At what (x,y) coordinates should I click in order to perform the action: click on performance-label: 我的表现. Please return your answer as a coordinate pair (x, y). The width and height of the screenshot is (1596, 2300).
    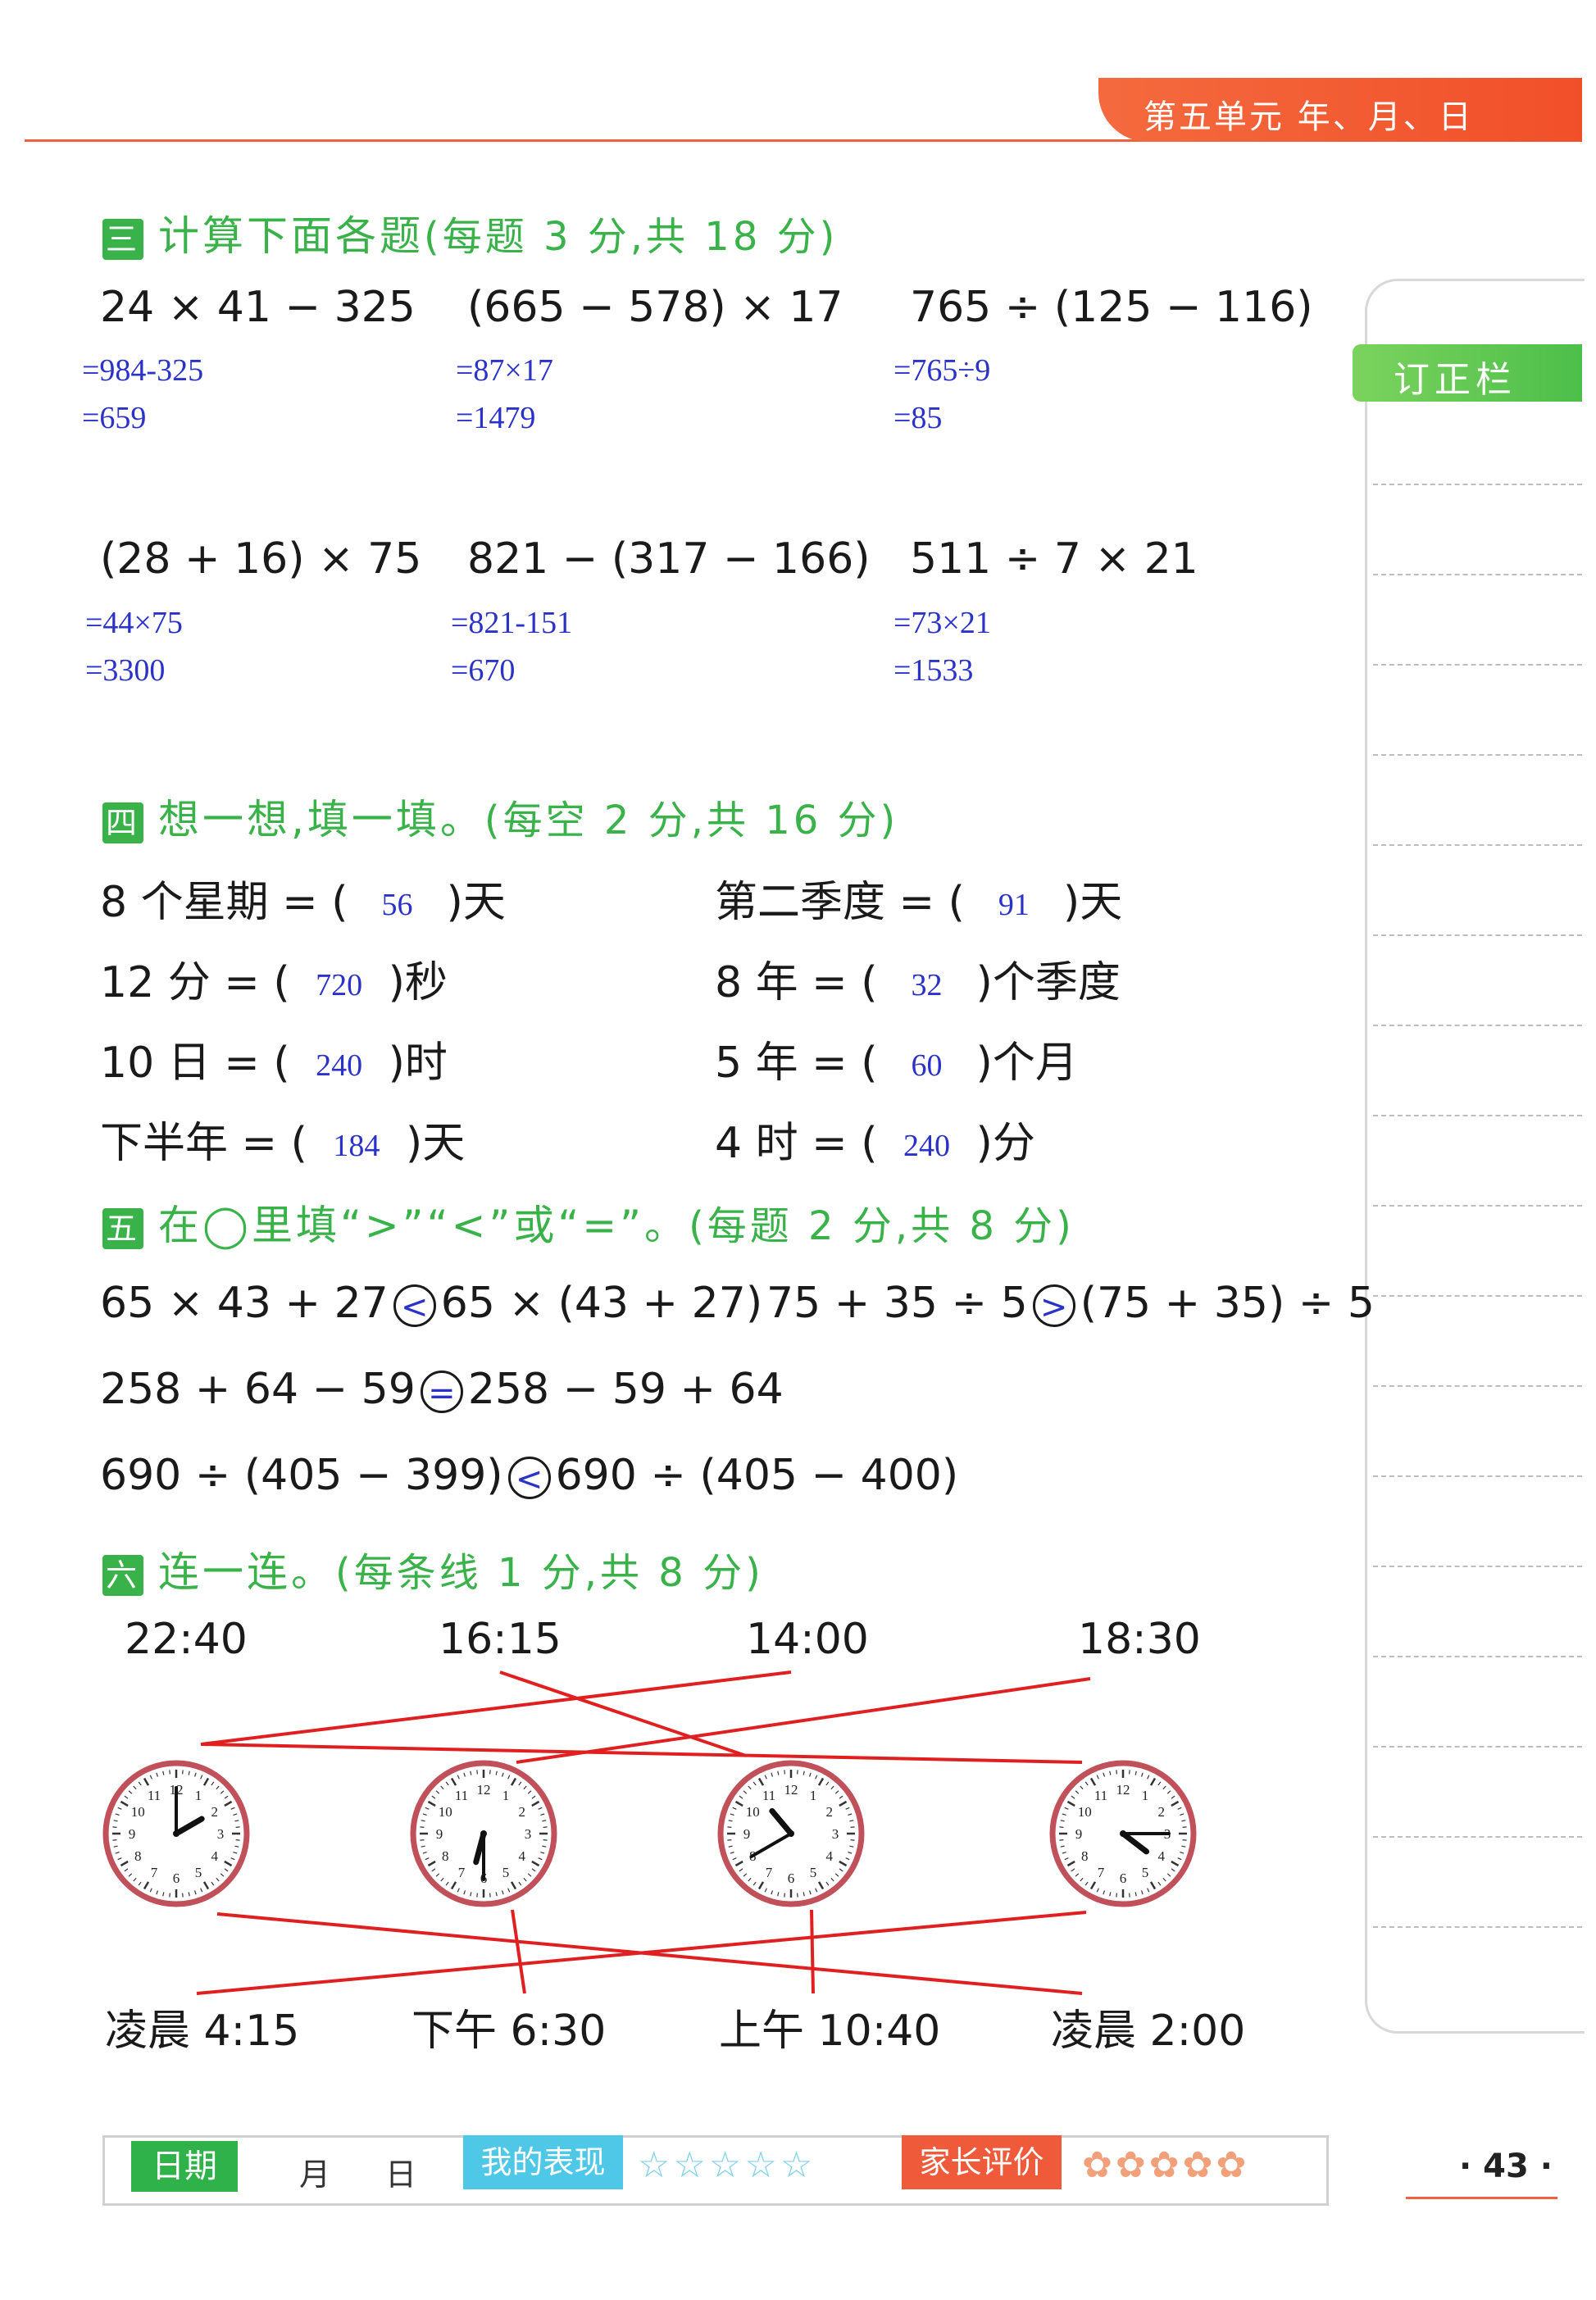
    Looking at the image, I should click on (543, 2162).